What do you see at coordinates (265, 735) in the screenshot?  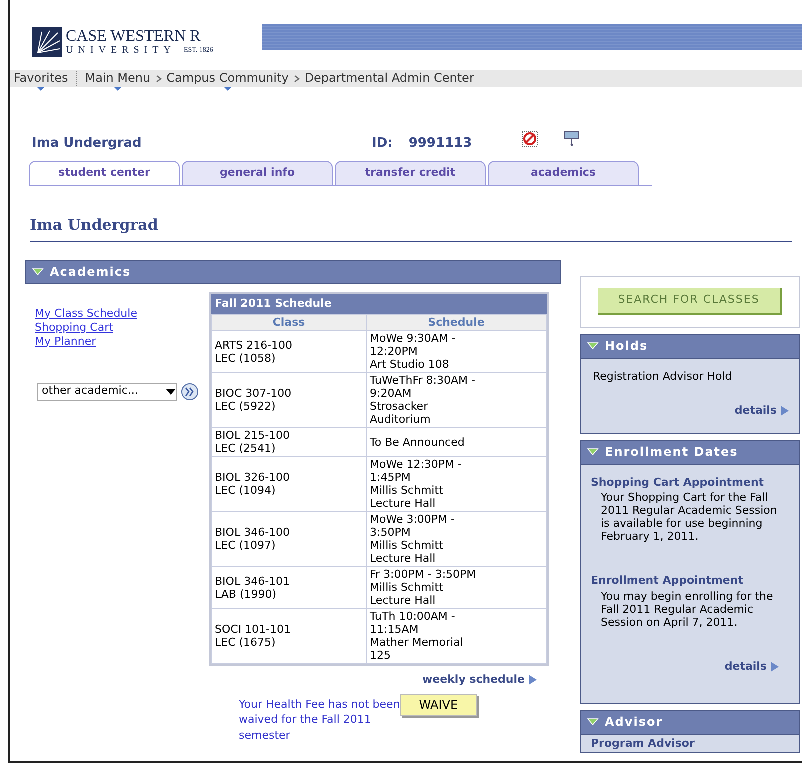 I see `health-fee-message: semester` at bounding box center [265, 735].